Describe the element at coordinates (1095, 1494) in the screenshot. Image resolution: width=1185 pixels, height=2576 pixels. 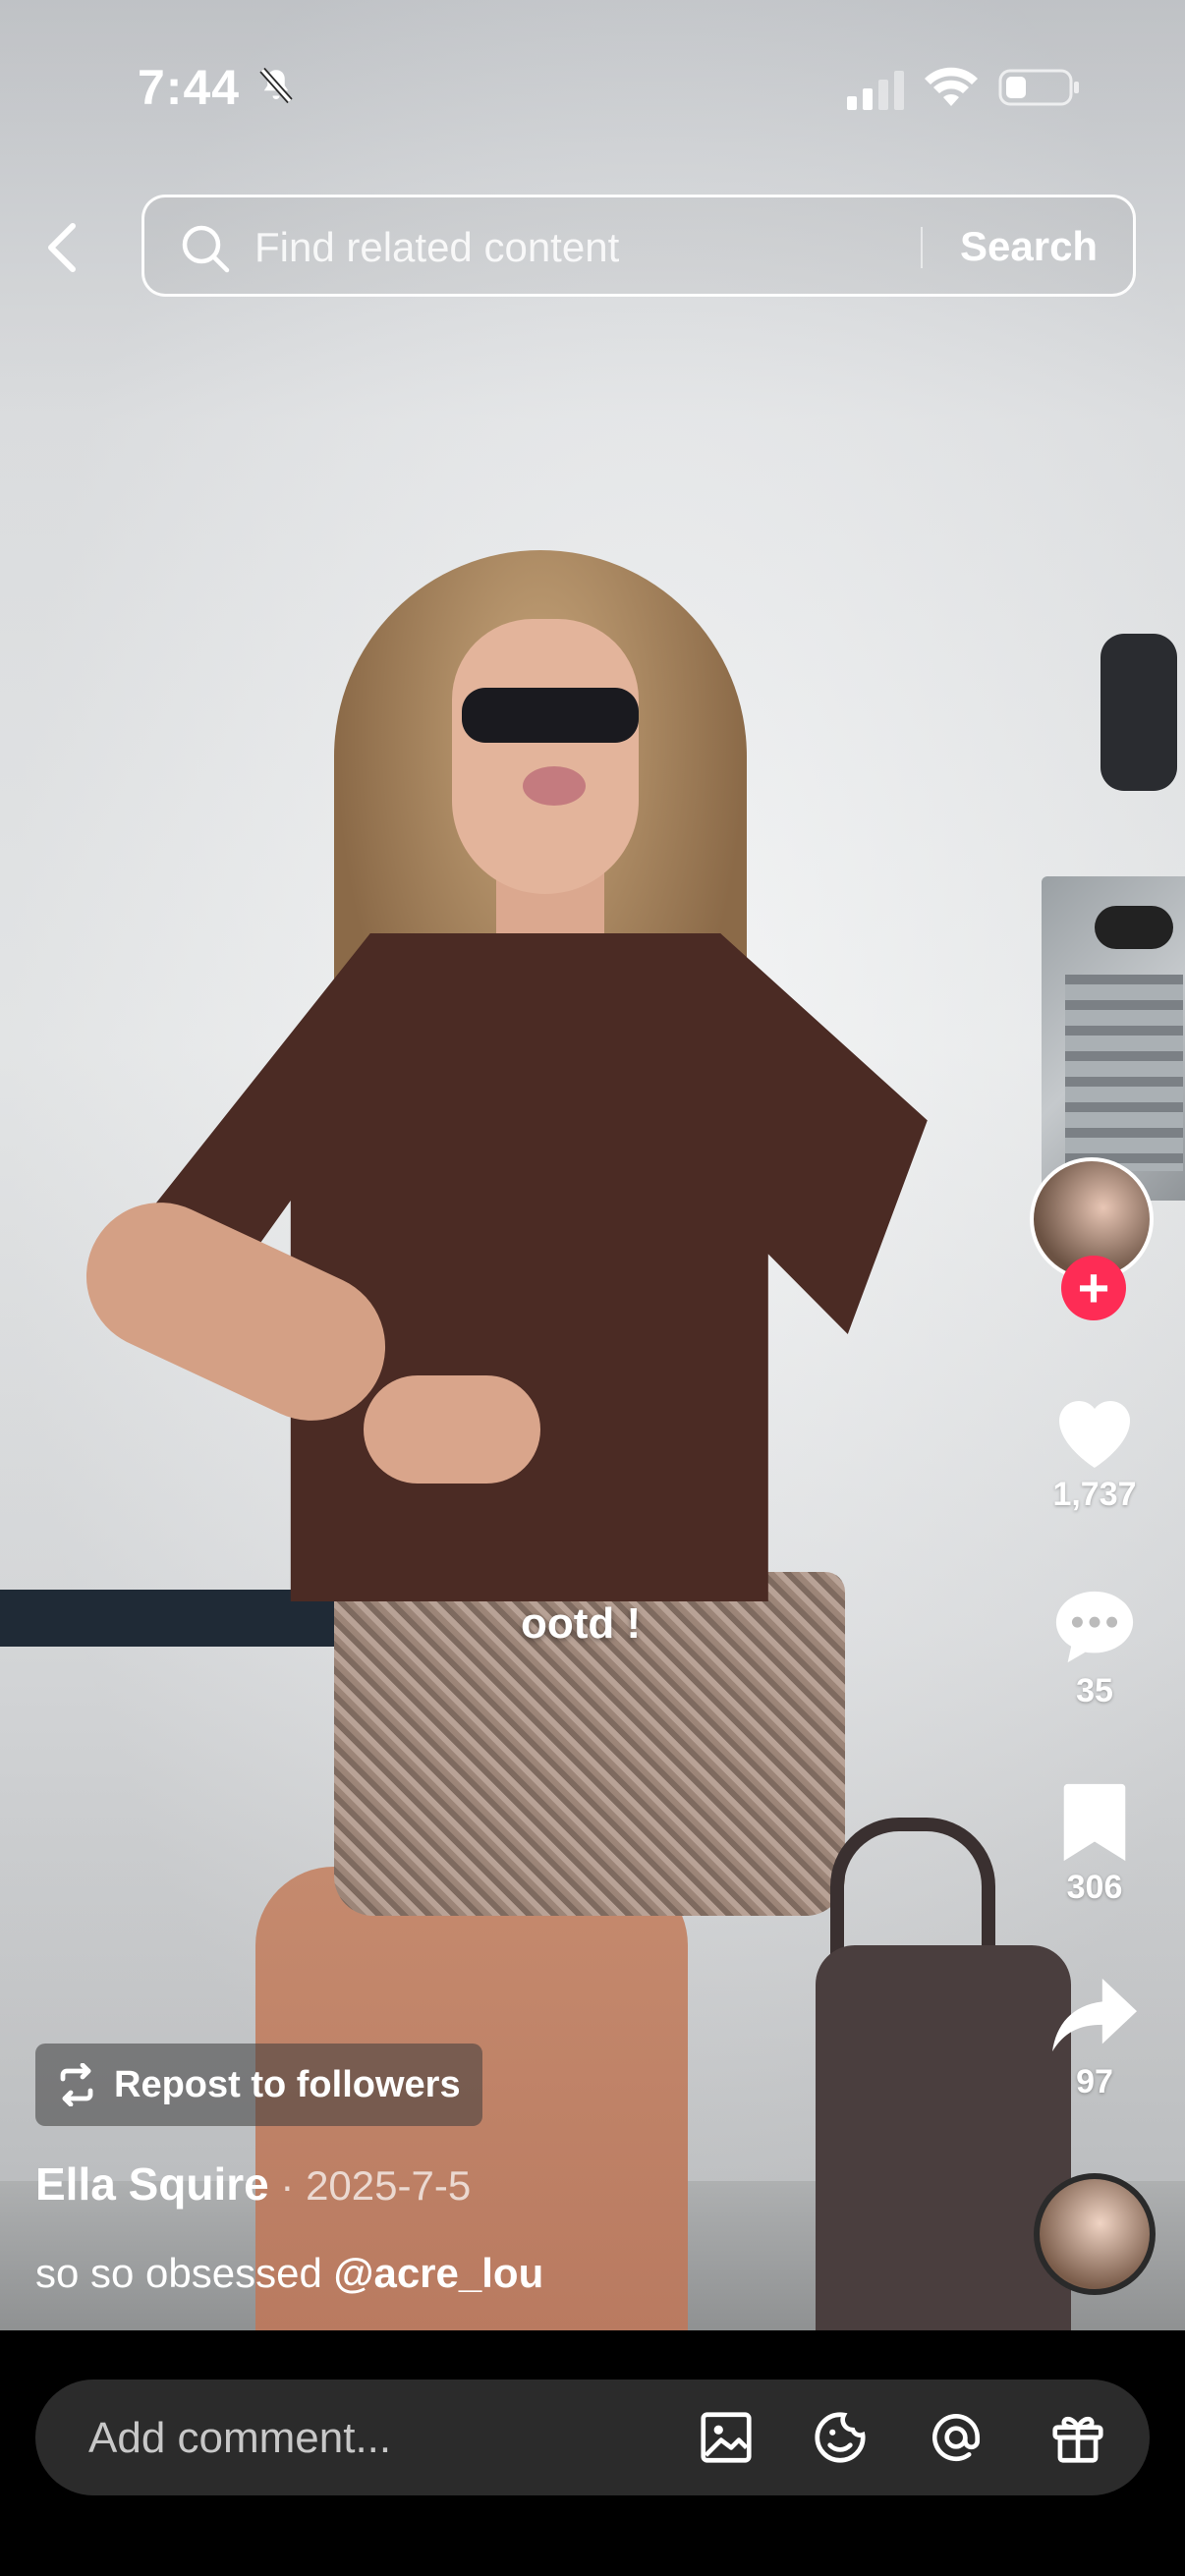
I see `like-count: 1,737` at that location.